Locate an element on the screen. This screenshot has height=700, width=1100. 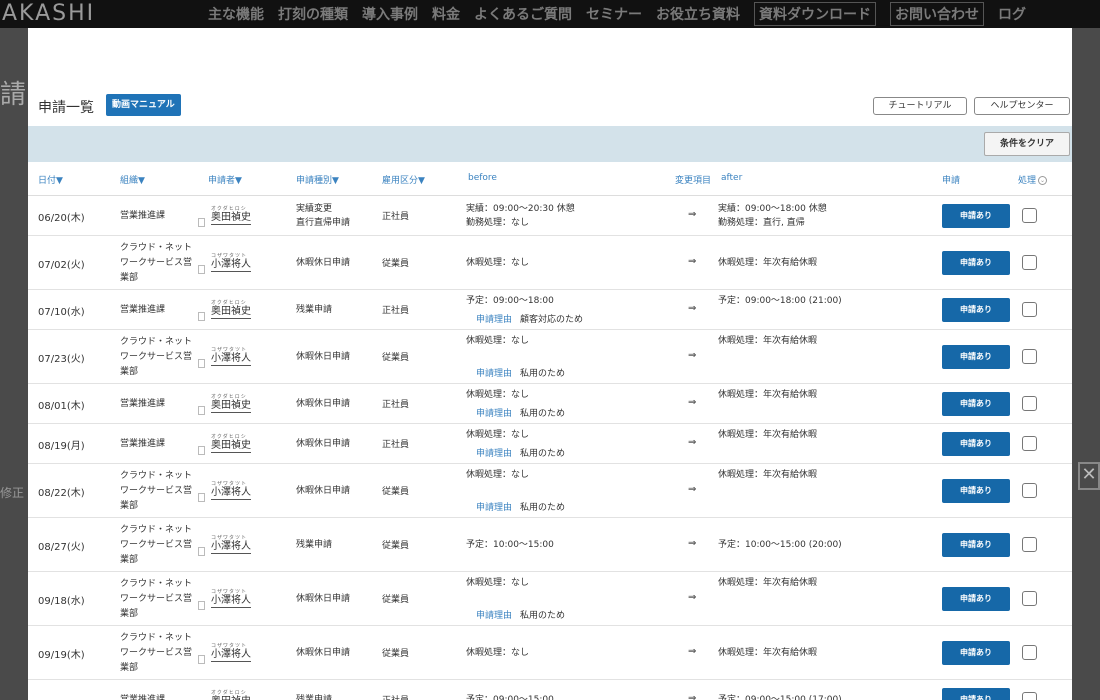
help-center-button: ヘルプセンター is located at coordinates (1022, 106).